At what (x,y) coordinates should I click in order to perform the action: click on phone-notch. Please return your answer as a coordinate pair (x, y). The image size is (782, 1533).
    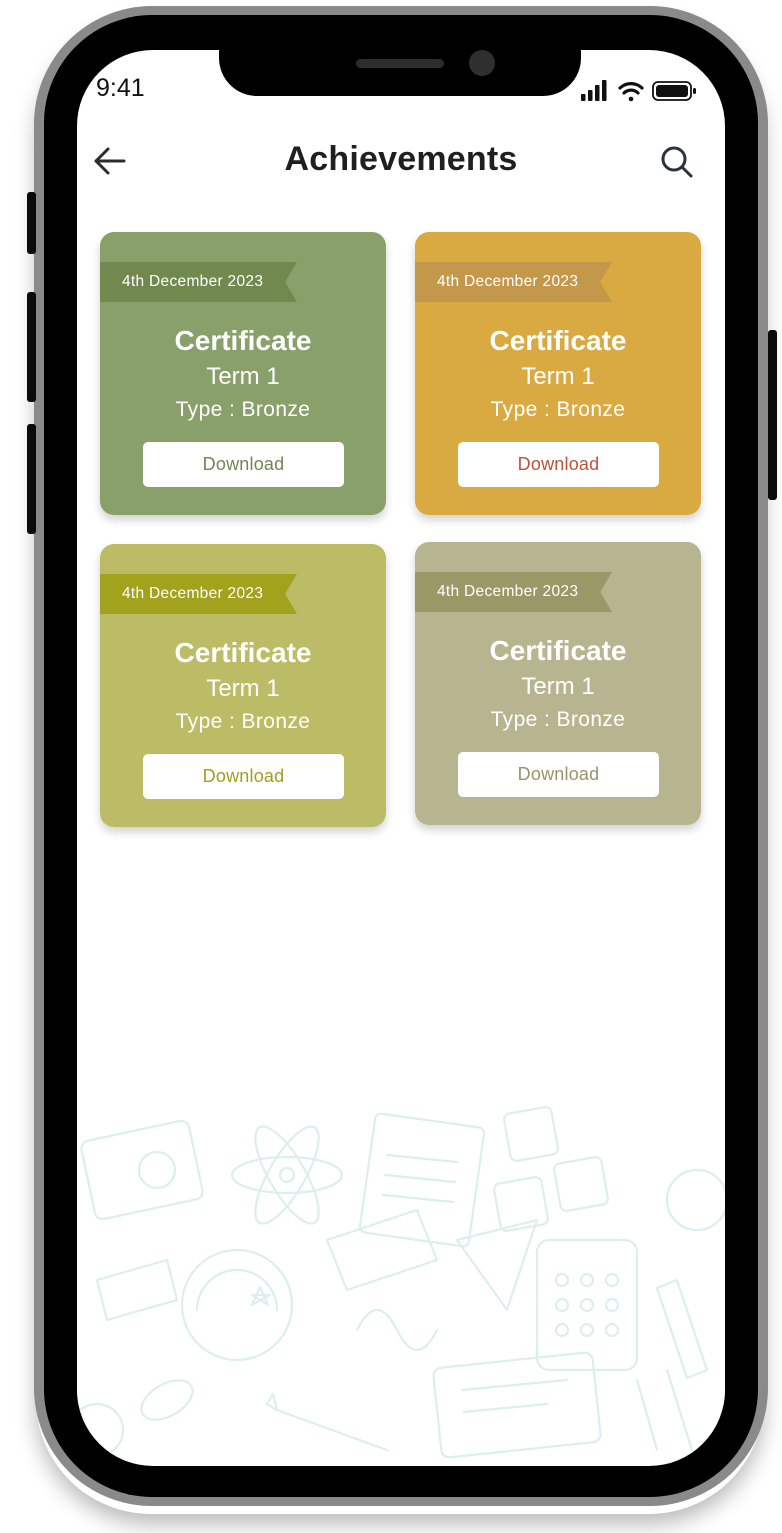
    Looking at the image, I should click on (400, 68).